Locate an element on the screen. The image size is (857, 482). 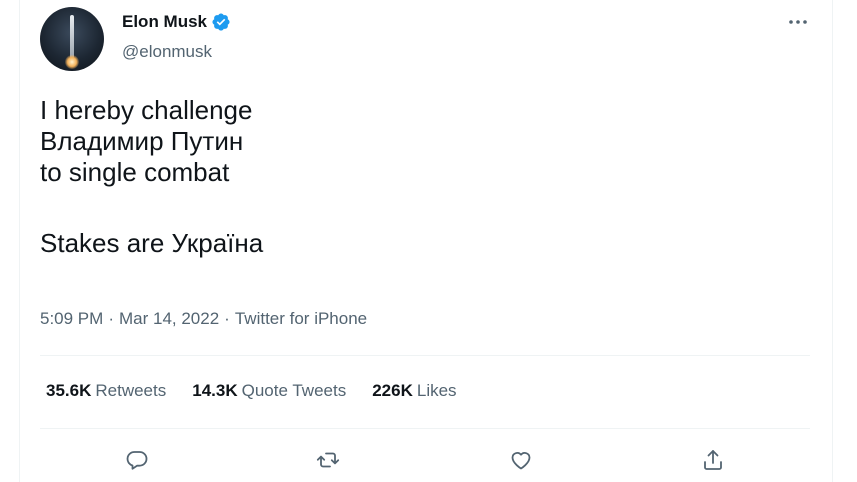
avatar is located at coordinates (72, 39).